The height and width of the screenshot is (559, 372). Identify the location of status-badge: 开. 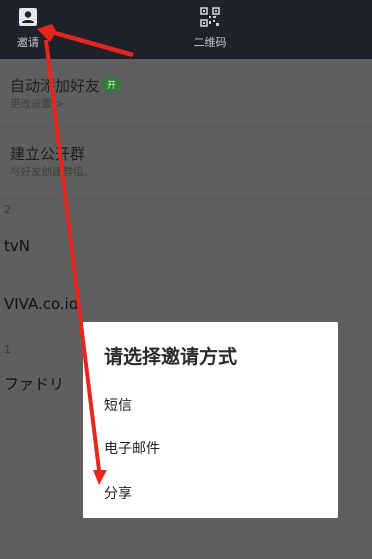
(112, 84).